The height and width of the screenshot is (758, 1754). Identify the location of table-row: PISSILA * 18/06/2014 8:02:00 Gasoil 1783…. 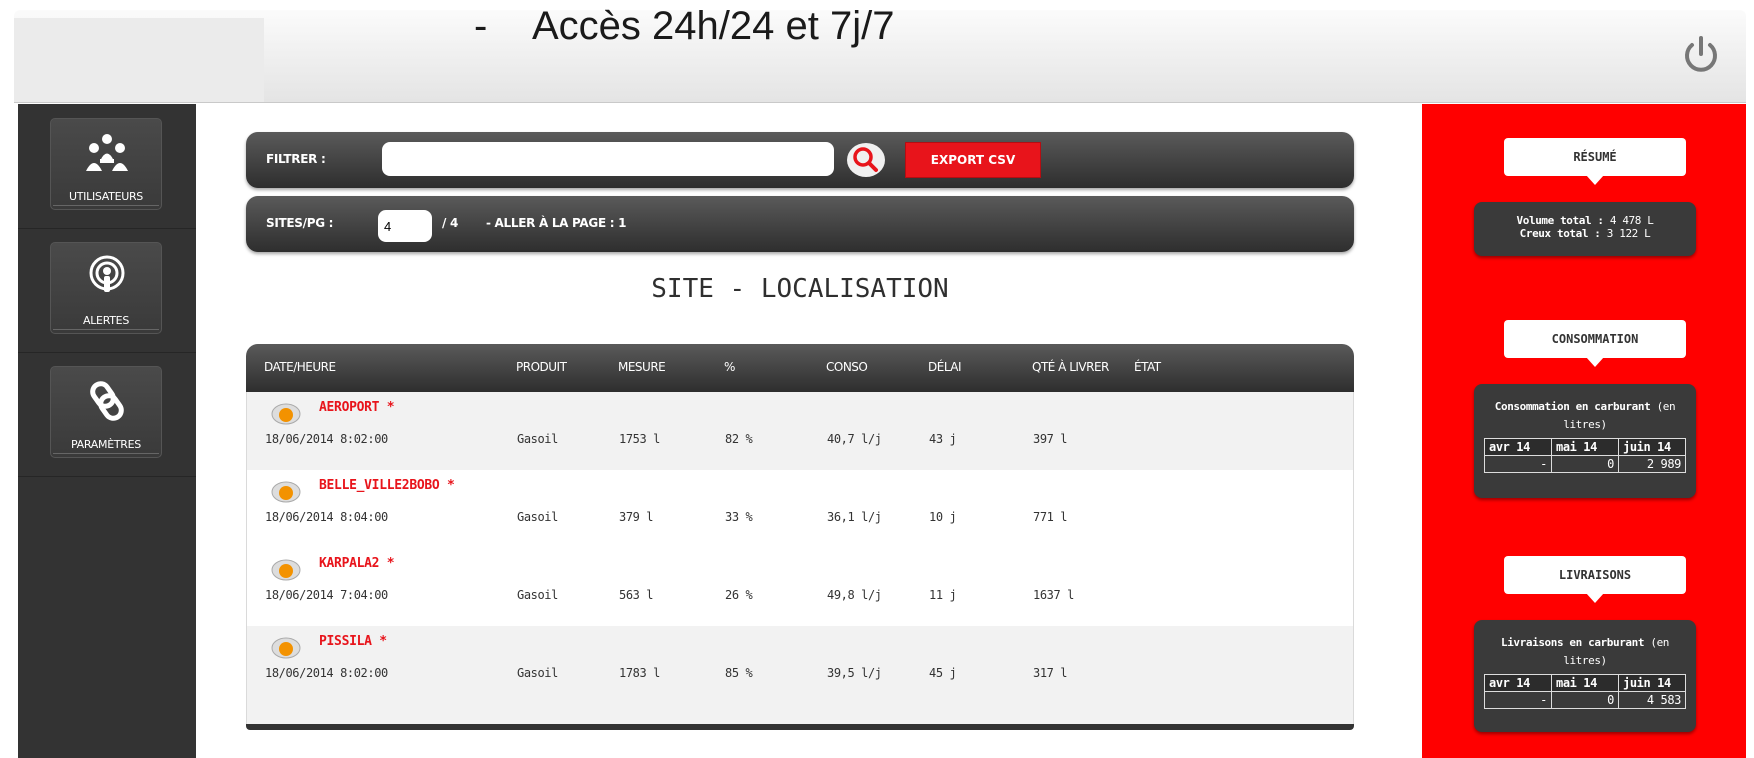
(800, 675).